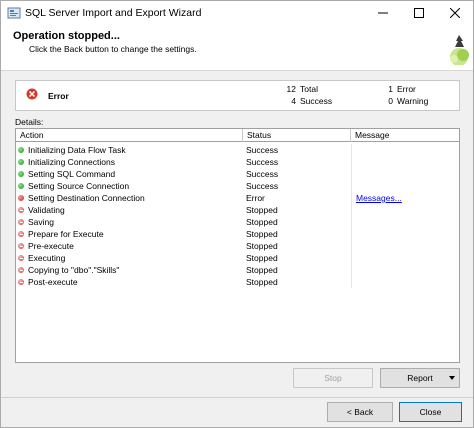  What do you see at coordinates (237, 282) in the screenshot?
I see `table-row: Post-execute Stopped` at bounding box center [237, 282].